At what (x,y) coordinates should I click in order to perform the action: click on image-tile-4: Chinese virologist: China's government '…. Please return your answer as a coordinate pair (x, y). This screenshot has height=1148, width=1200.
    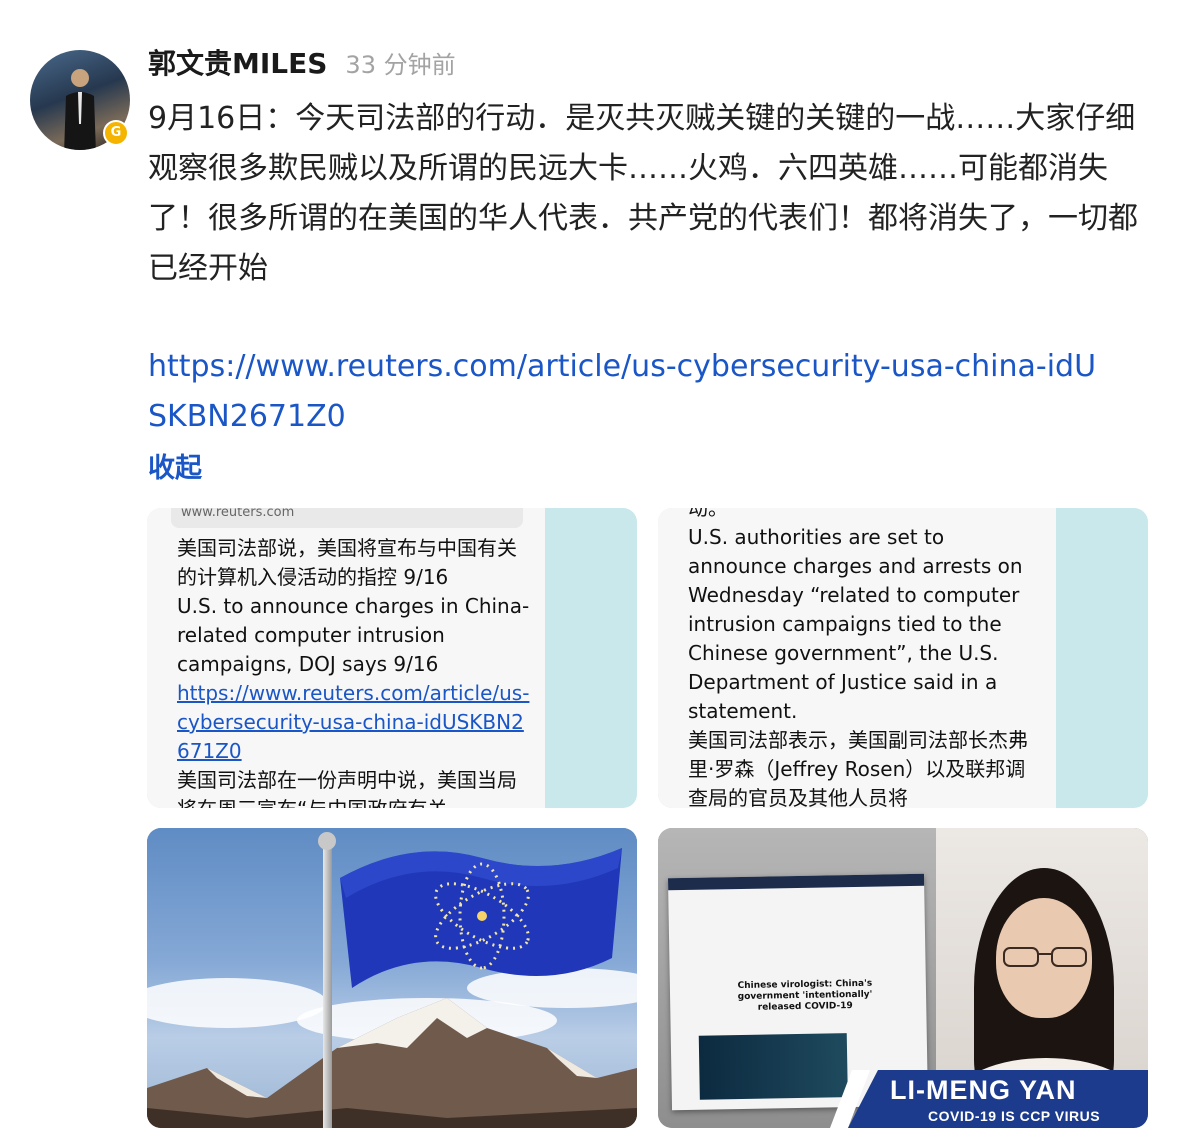
    Looking at the image, I should click on (903, 978).